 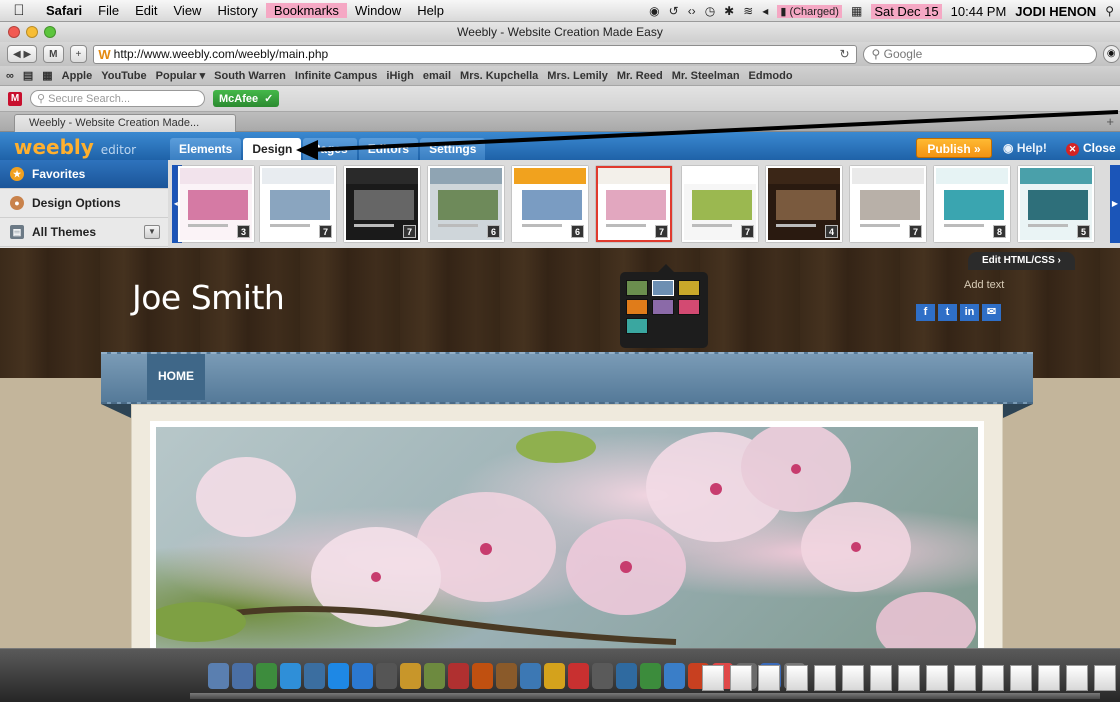 What do you see at coordinates (954, 148) in the screenshot?
I see `publish-button: Publish »` at bounding box center [954, 148].